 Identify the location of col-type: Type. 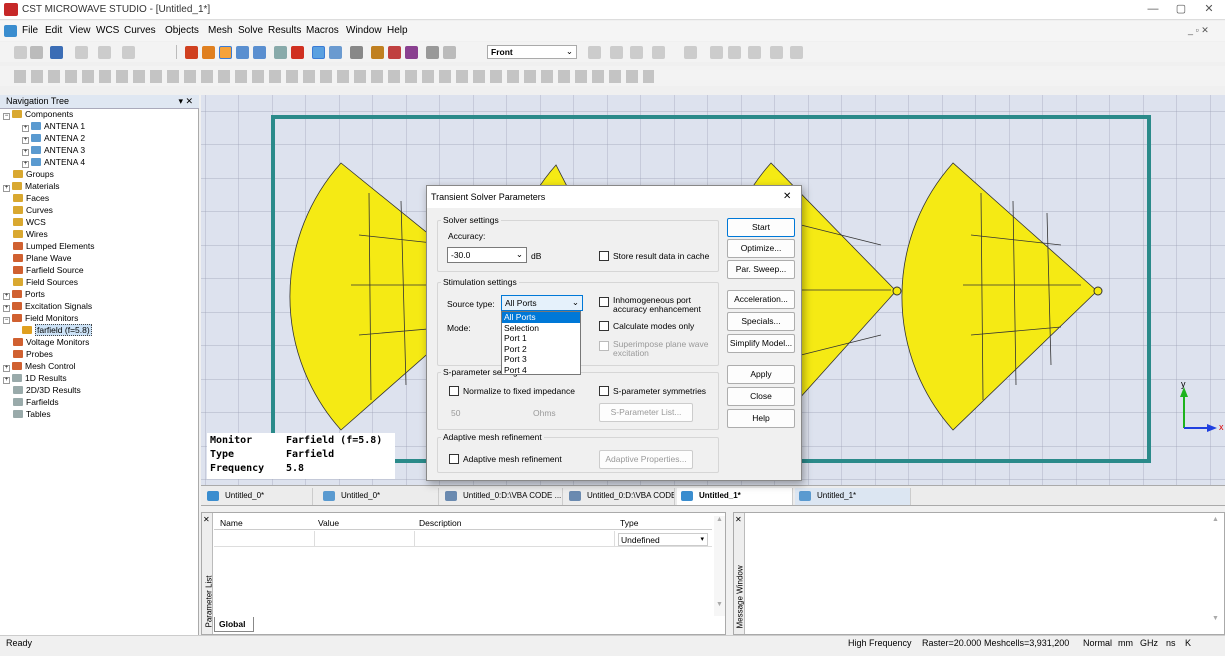
(629, 523).